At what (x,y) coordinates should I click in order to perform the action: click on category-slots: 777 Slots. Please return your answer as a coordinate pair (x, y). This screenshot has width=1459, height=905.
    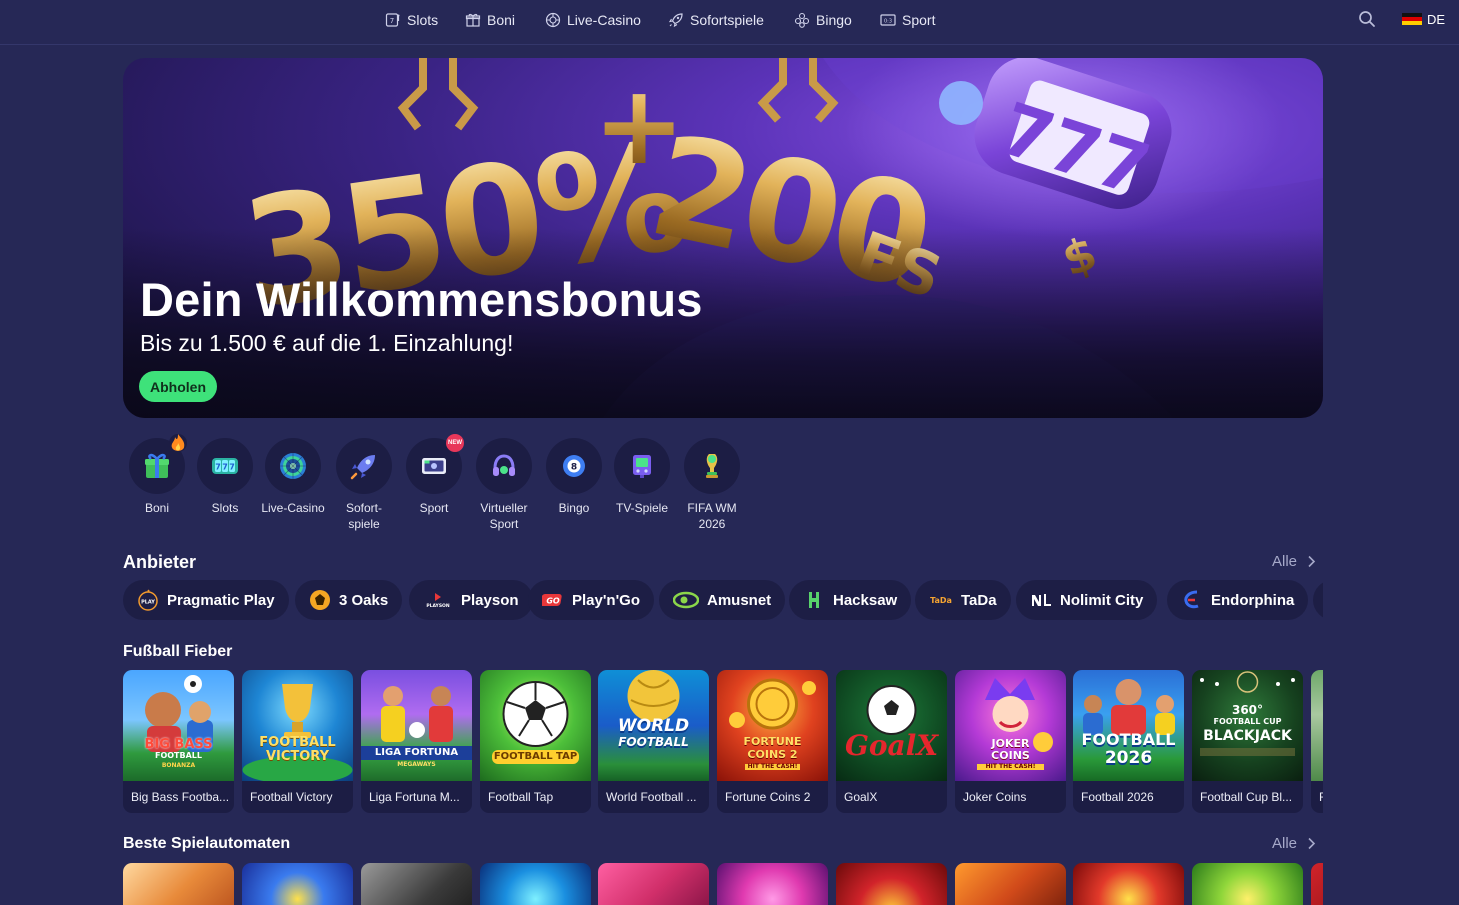
    Looking at the image, I should click on (225, 477).